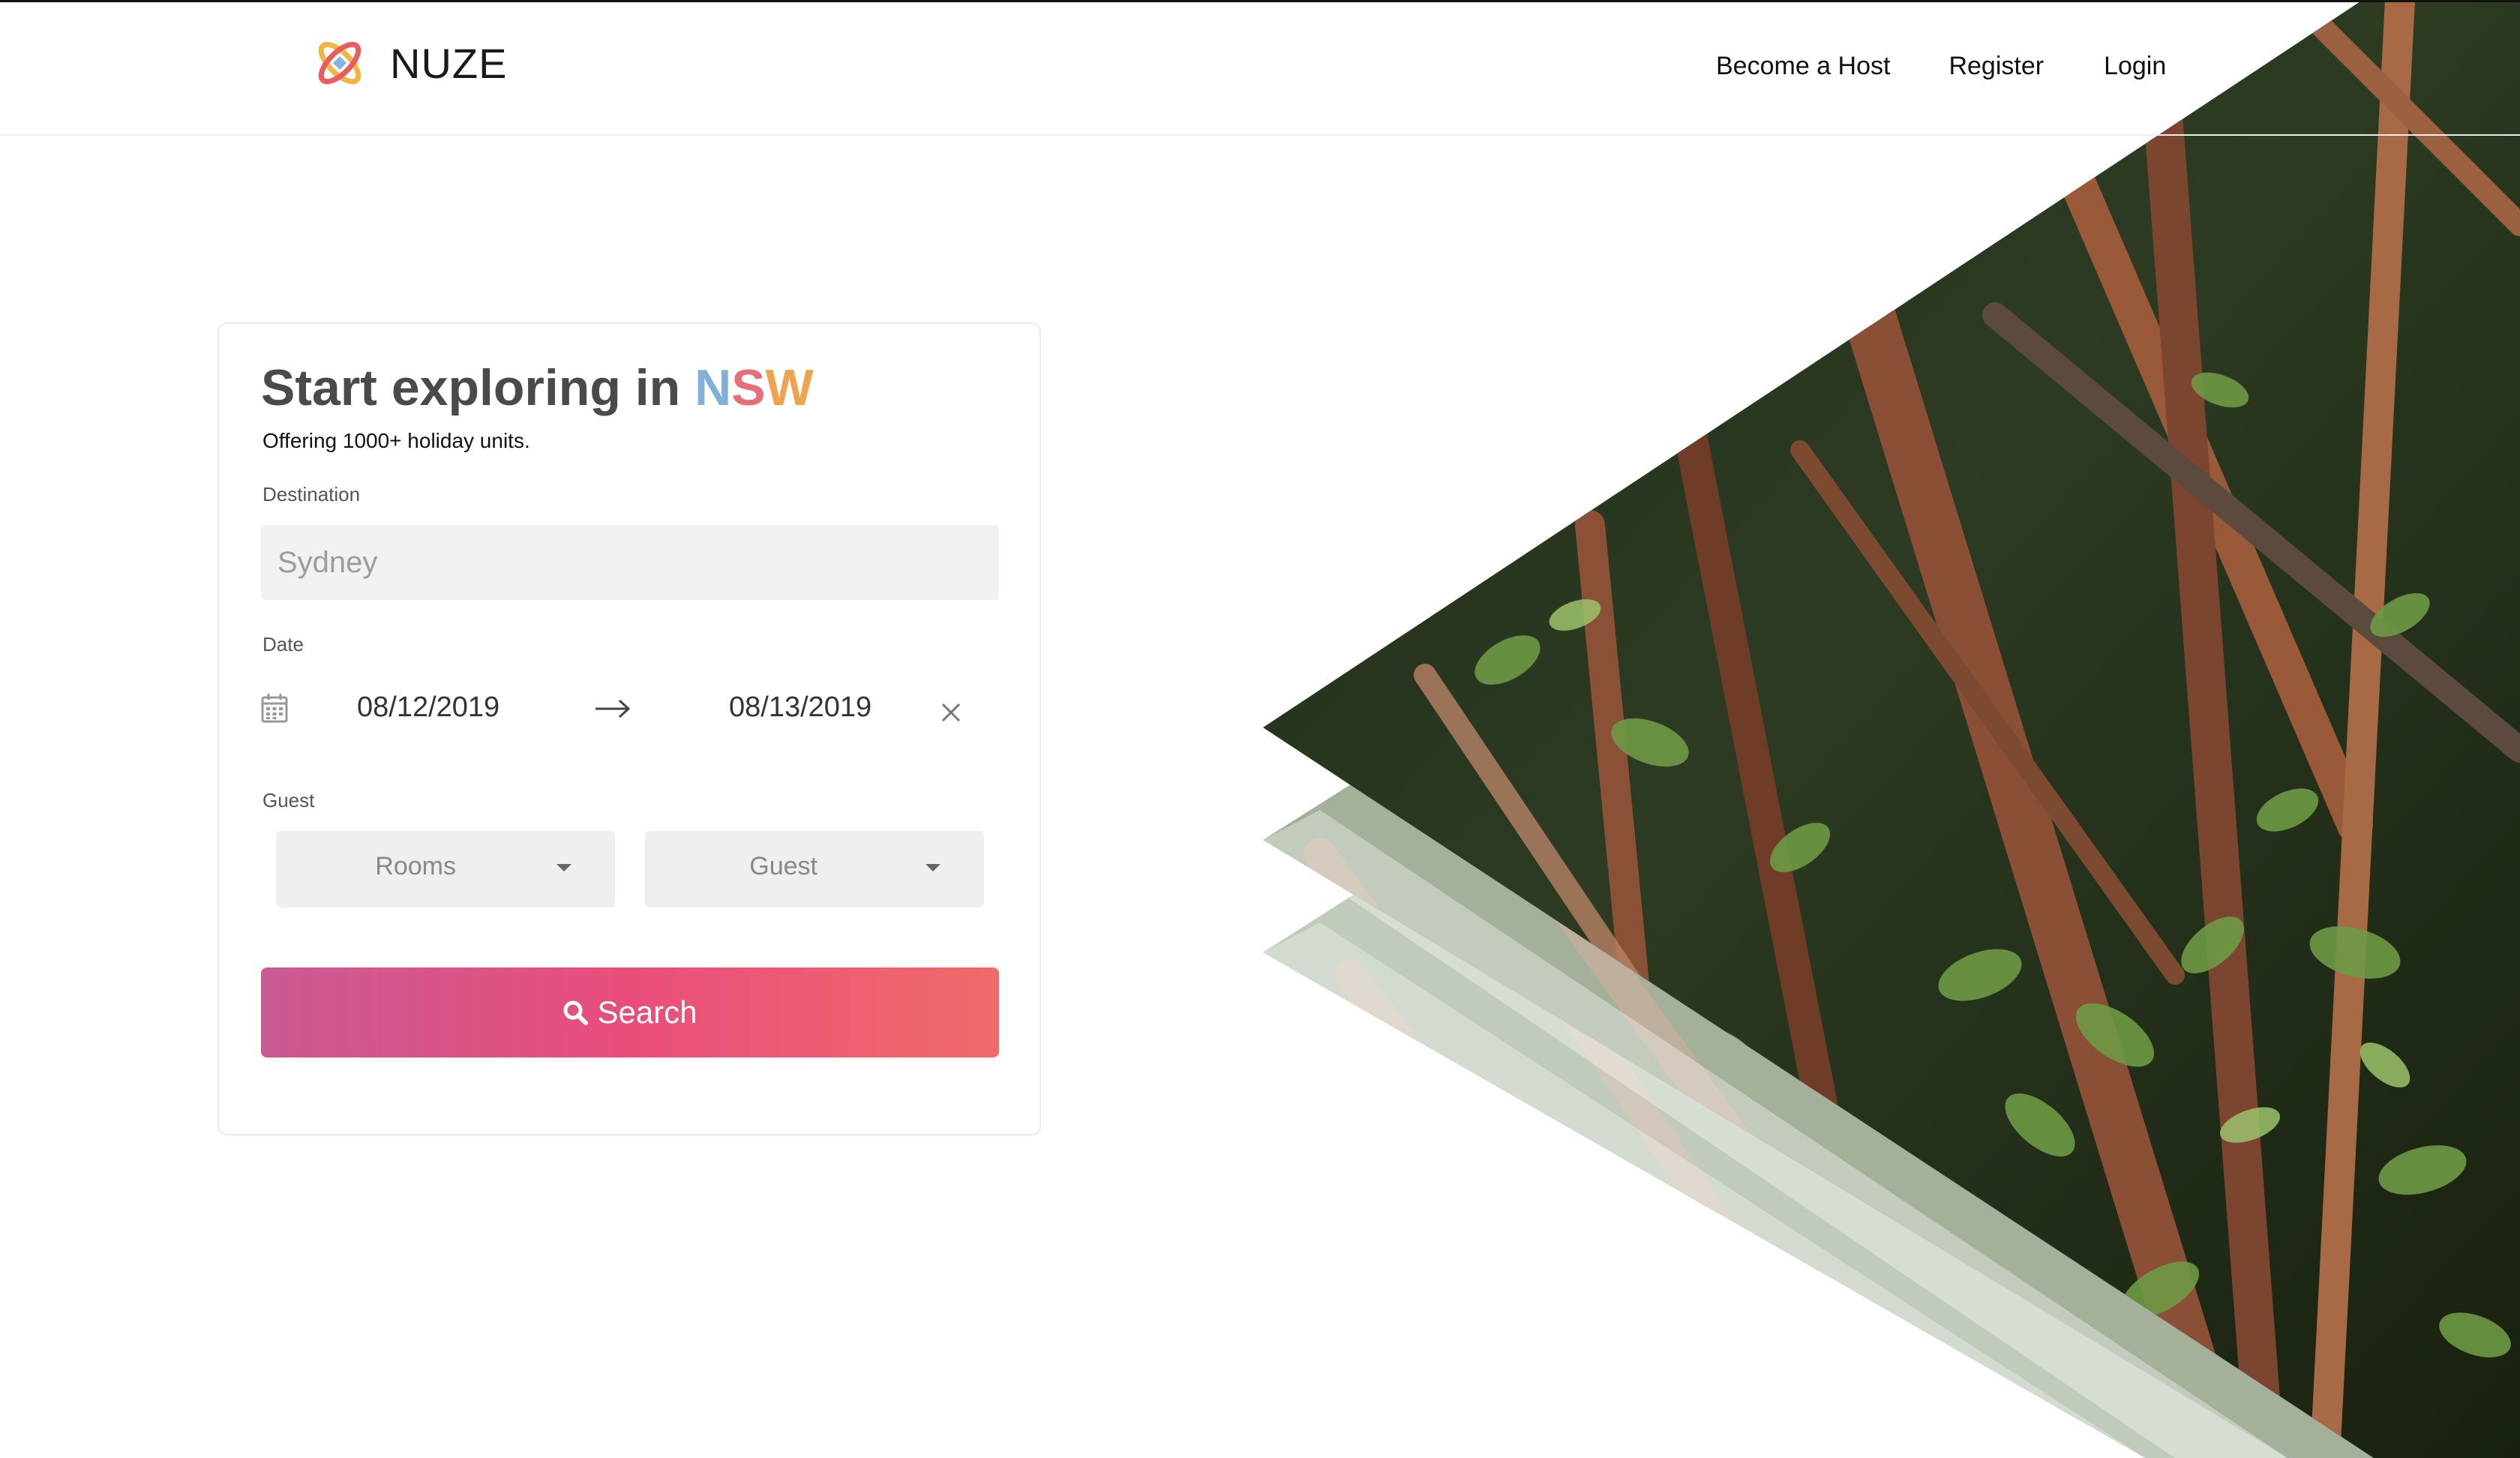  Describe the element at coordinates (1803, 66) in the screenshot. I see `become-a-host-link: Become a Host` at that location.